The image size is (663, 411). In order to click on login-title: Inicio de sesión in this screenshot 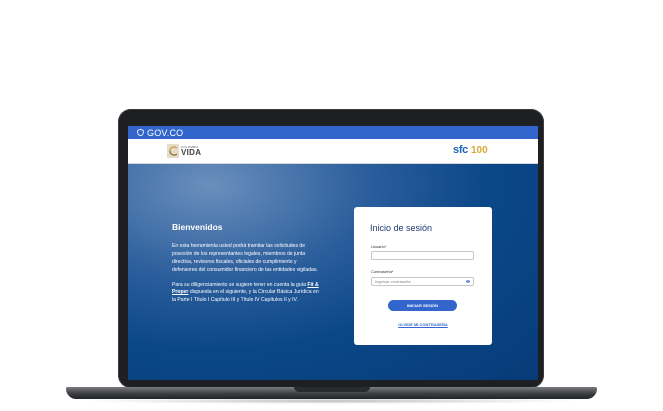, I will do `click(401, 228)`.